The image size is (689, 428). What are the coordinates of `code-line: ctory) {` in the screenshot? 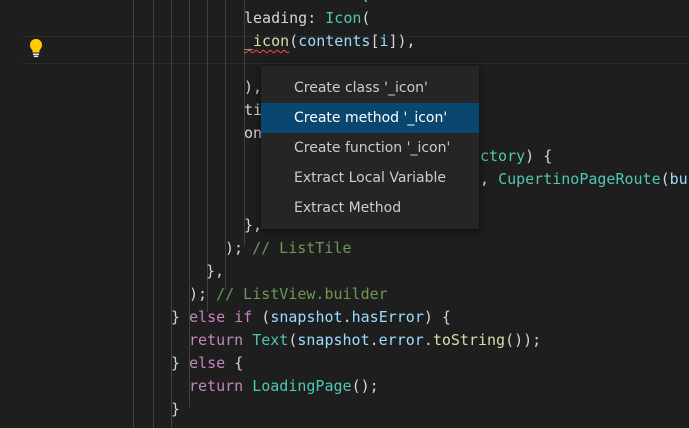 It's located at (516, 156).